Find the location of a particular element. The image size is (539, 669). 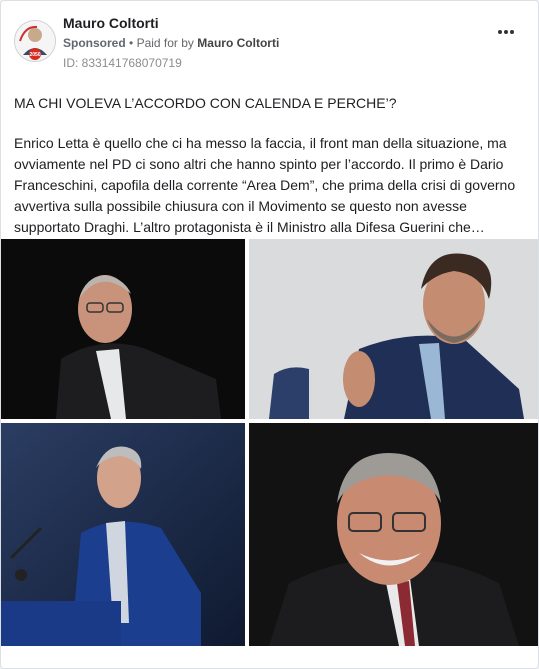

avatar-badge-text: 2050 is located at coordinates (34, 55).